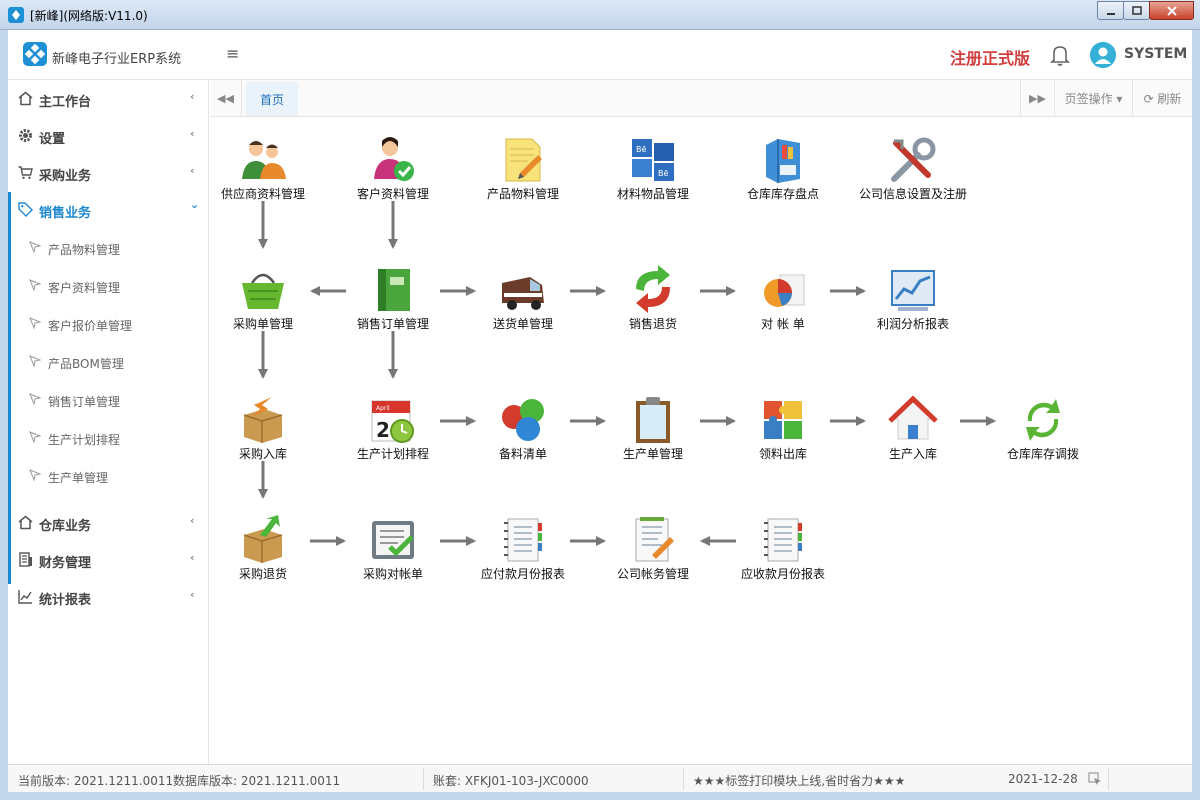 Image resolution: width=1200 pixels, height=800 pixels. I want to click on status-date: 2021-12-28, so click(1043, 779).